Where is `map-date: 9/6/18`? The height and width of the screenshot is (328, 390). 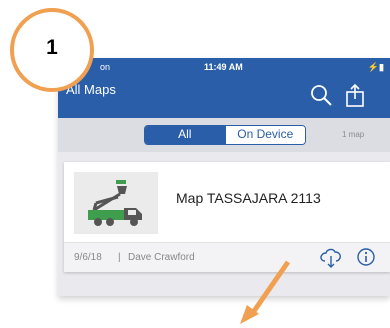
map-date: 9/6/18 is located at coordinates (88, 257).